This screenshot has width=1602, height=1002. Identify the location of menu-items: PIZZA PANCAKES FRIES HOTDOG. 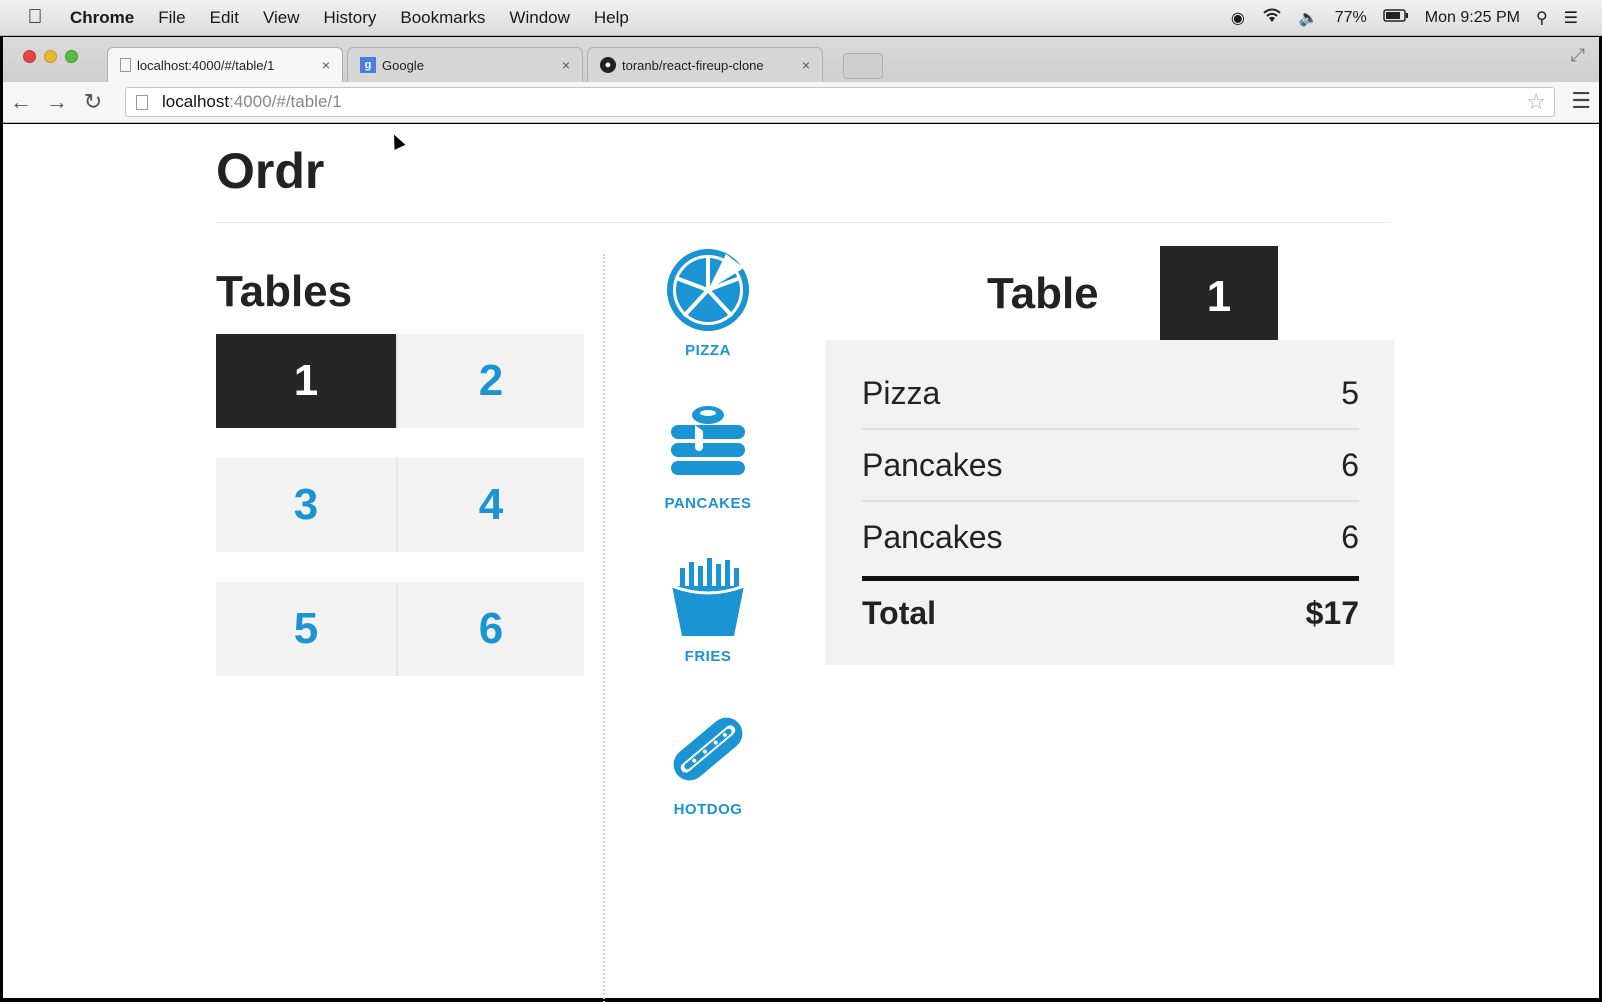
(708, 554).